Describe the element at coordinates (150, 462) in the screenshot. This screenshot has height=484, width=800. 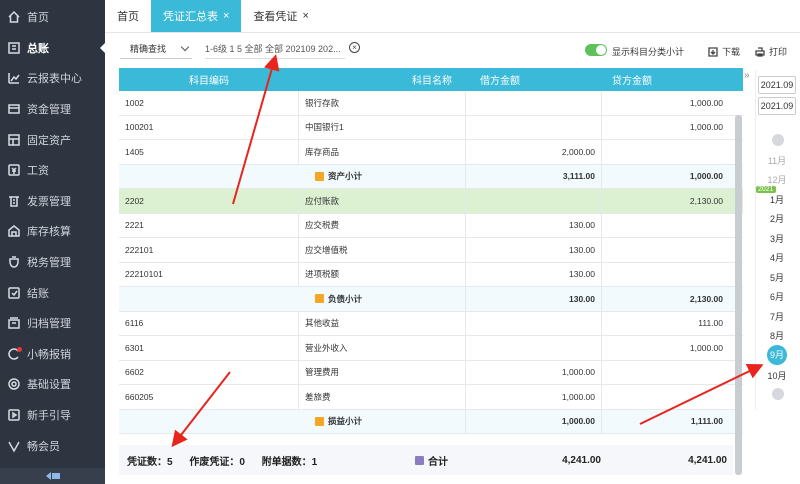
I see `voucher-count: 凭证数：5` at that location.